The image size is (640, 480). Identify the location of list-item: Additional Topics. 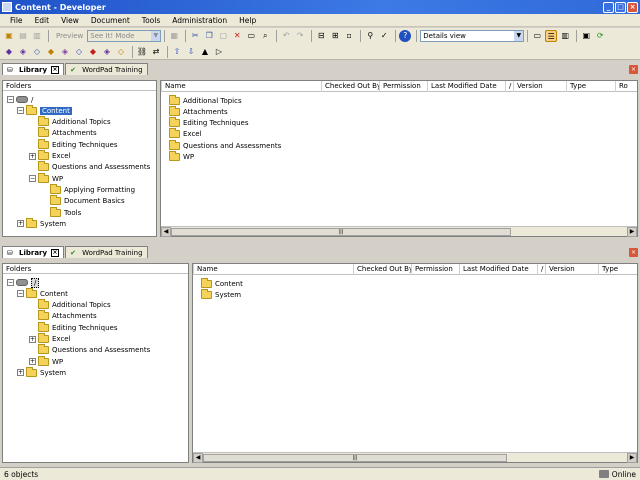
(205, 100).